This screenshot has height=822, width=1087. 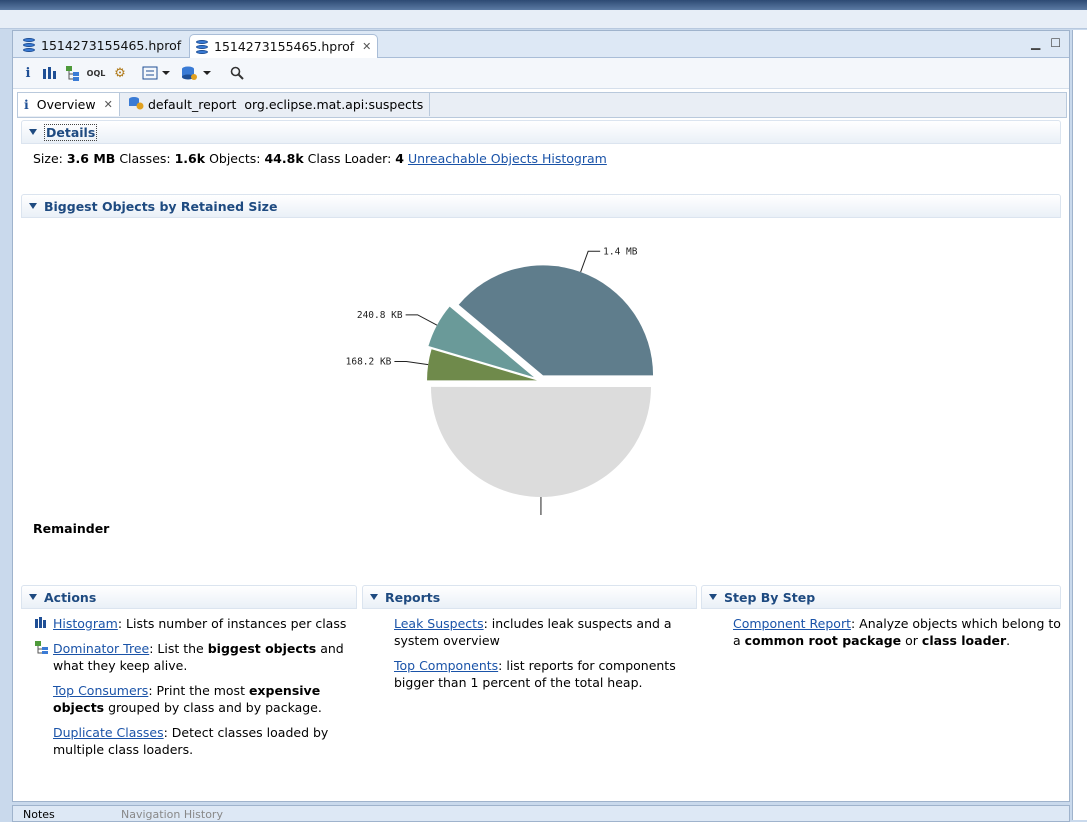 What do you see at coordinates (541, 132) in the screenshot?
I see `details-section-header: Details` at bounding box center [541, 132].